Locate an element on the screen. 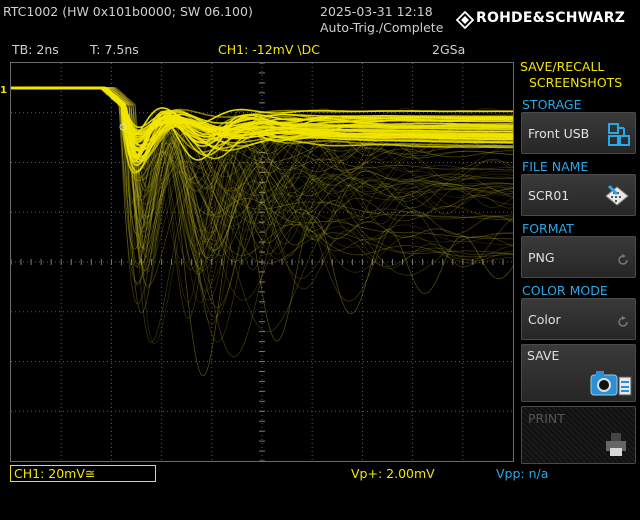  file-name-label: FILE NAME is located at coordinates (555, 166).